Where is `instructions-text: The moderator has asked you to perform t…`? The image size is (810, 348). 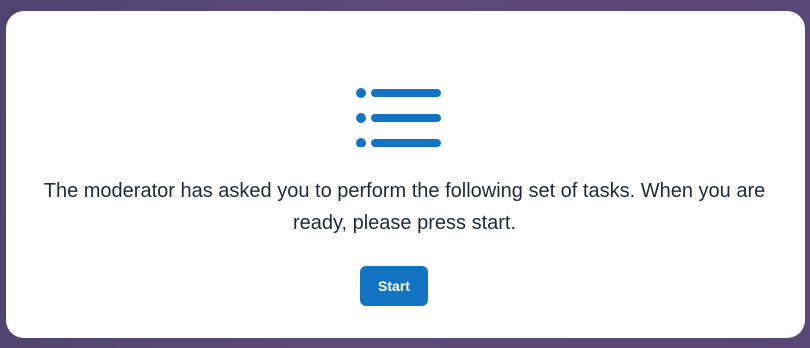 instructions-text: The moderator has asked you to perform t… is located at coordinates (404, 207).